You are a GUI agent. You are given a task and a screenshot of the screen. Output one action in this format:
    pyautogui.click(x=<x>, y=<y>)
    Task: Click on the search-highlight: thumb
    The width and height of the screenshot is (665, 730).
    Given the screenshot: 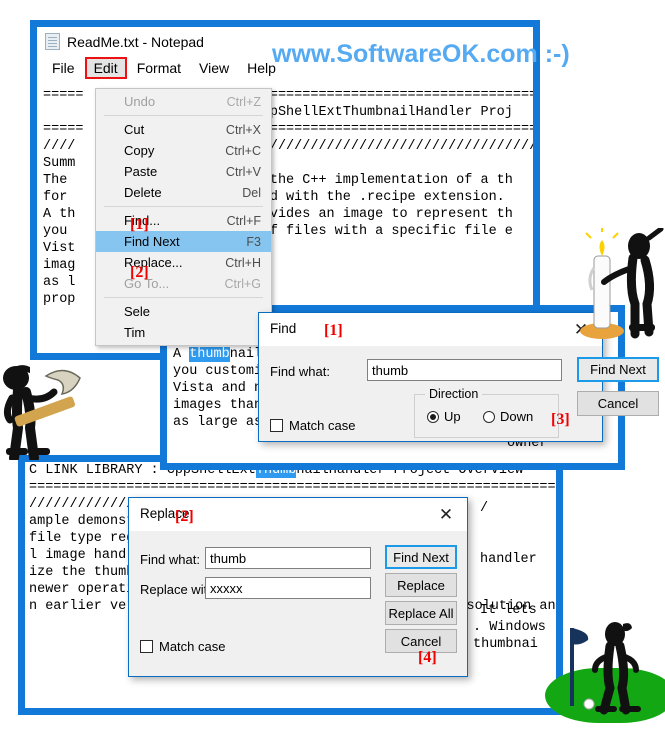 What is the action you would take?
    pyautogui.click(x=209, y=354)
    